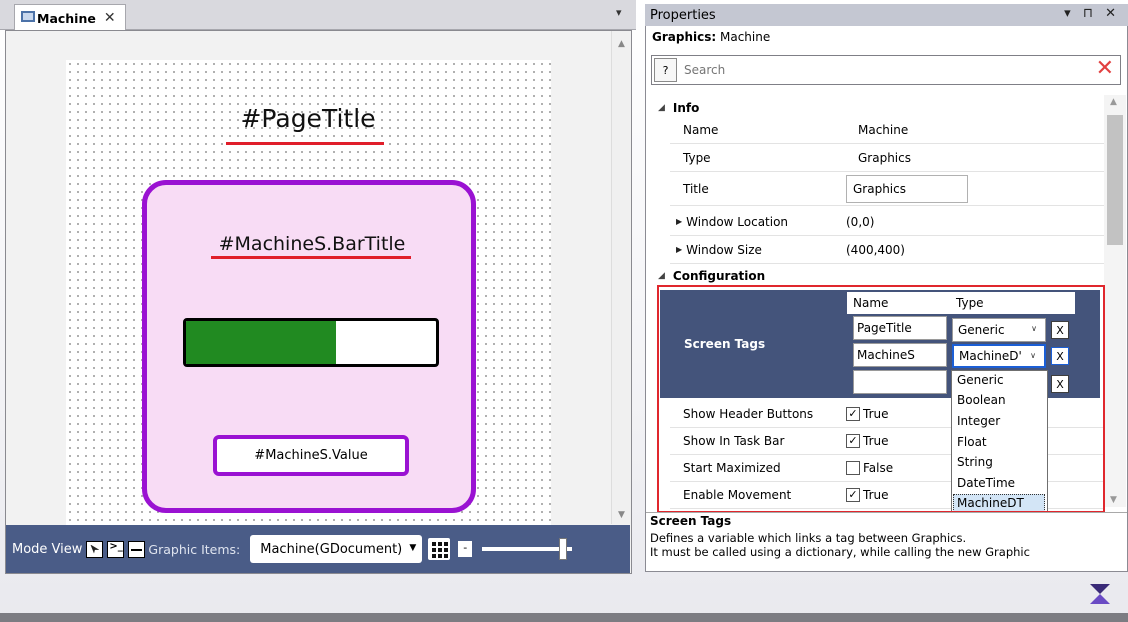 The image size is (1128, 622). What do you see at coordinates (691, 521) in the screenshot?
I see `description-title: Screen Tags` at bounding box center [691, 521].